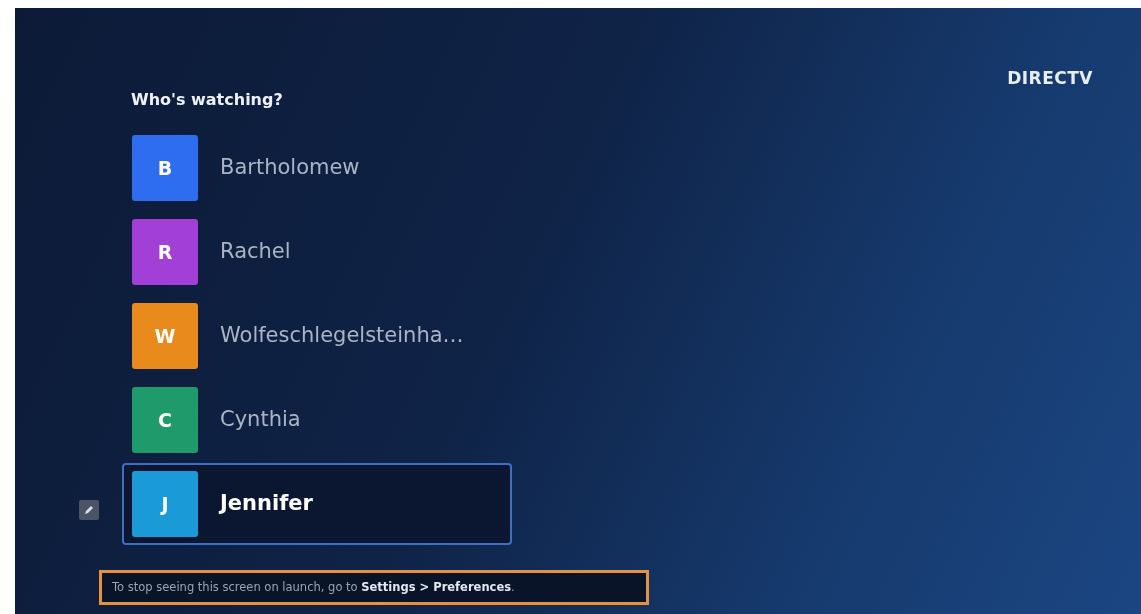 Image resolution: width=1141 pixels, height=614 pixels. Describe the element at coordinates (165, 168) in the screenshot. I see `avatar-tile: B` at that location.